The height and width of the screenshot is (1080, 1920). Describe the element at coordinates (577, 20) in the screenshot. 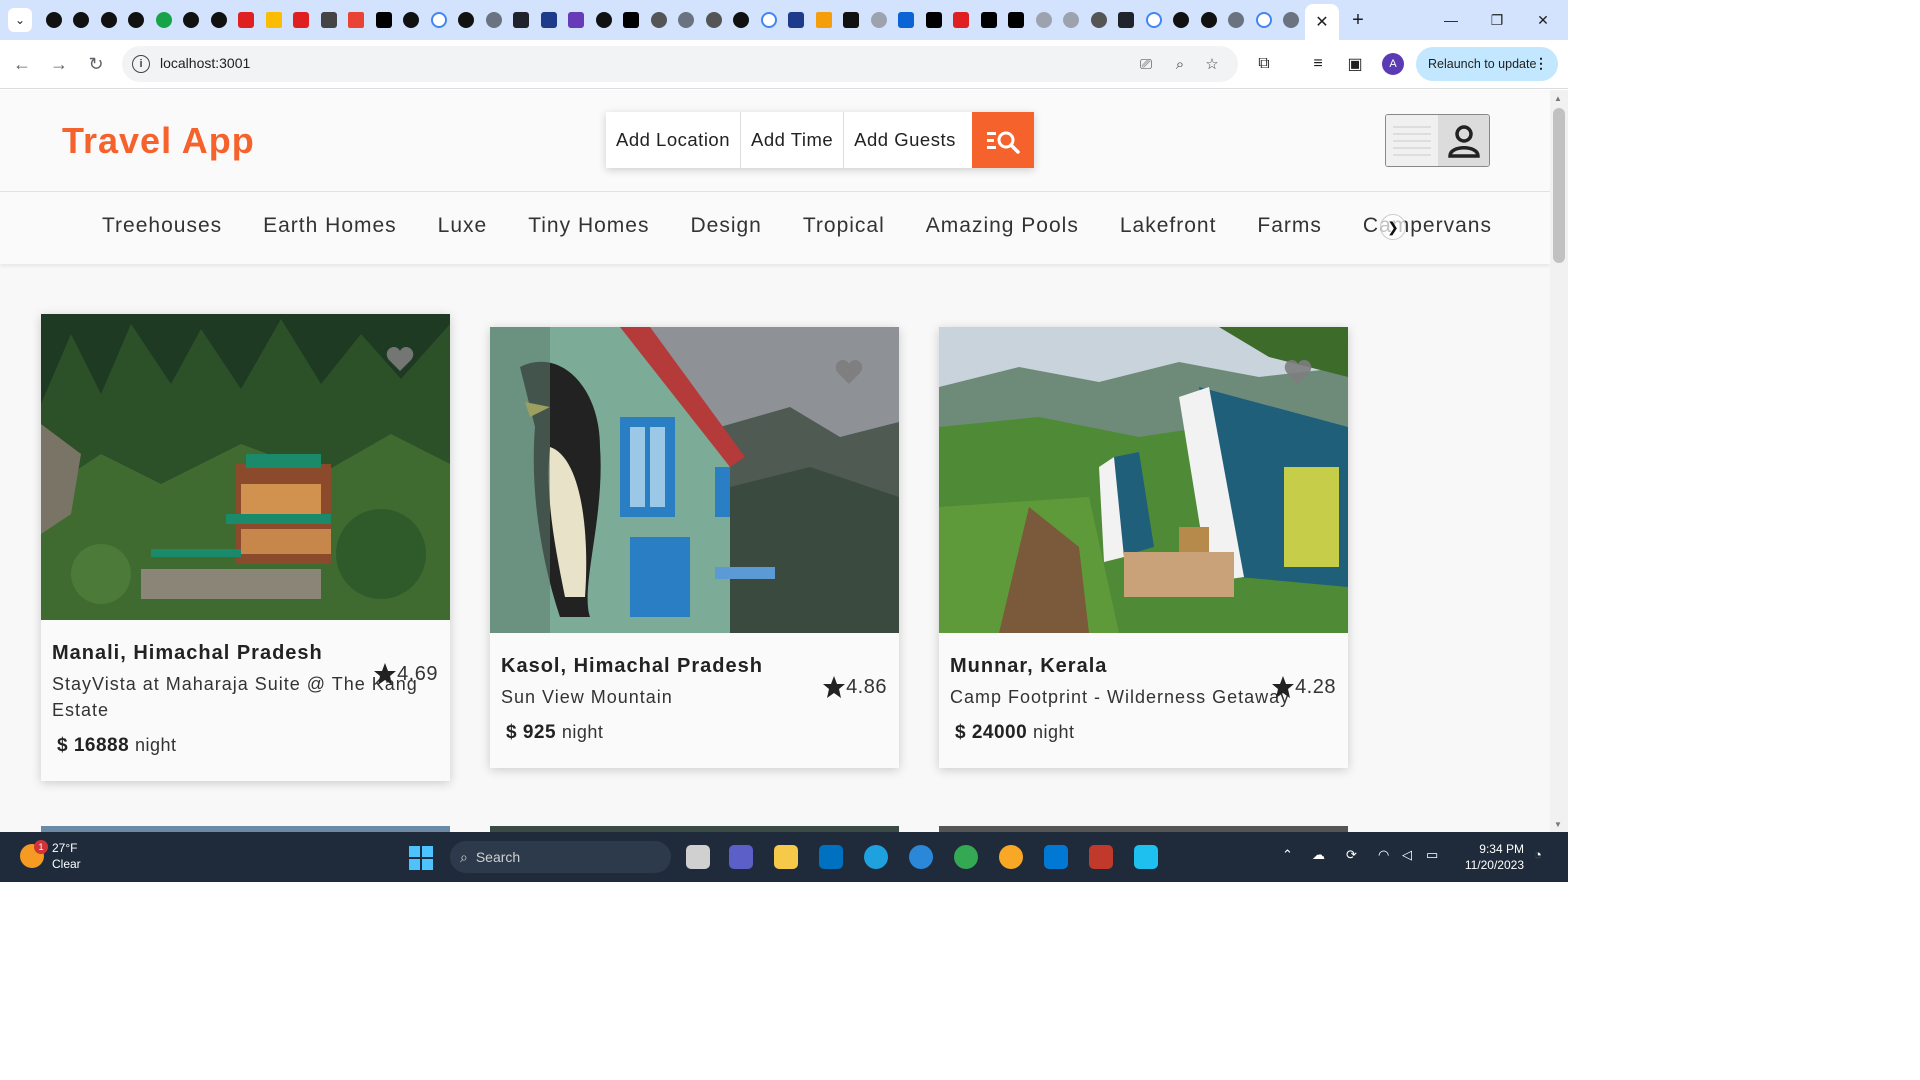

I see `tab-forms` at that location.